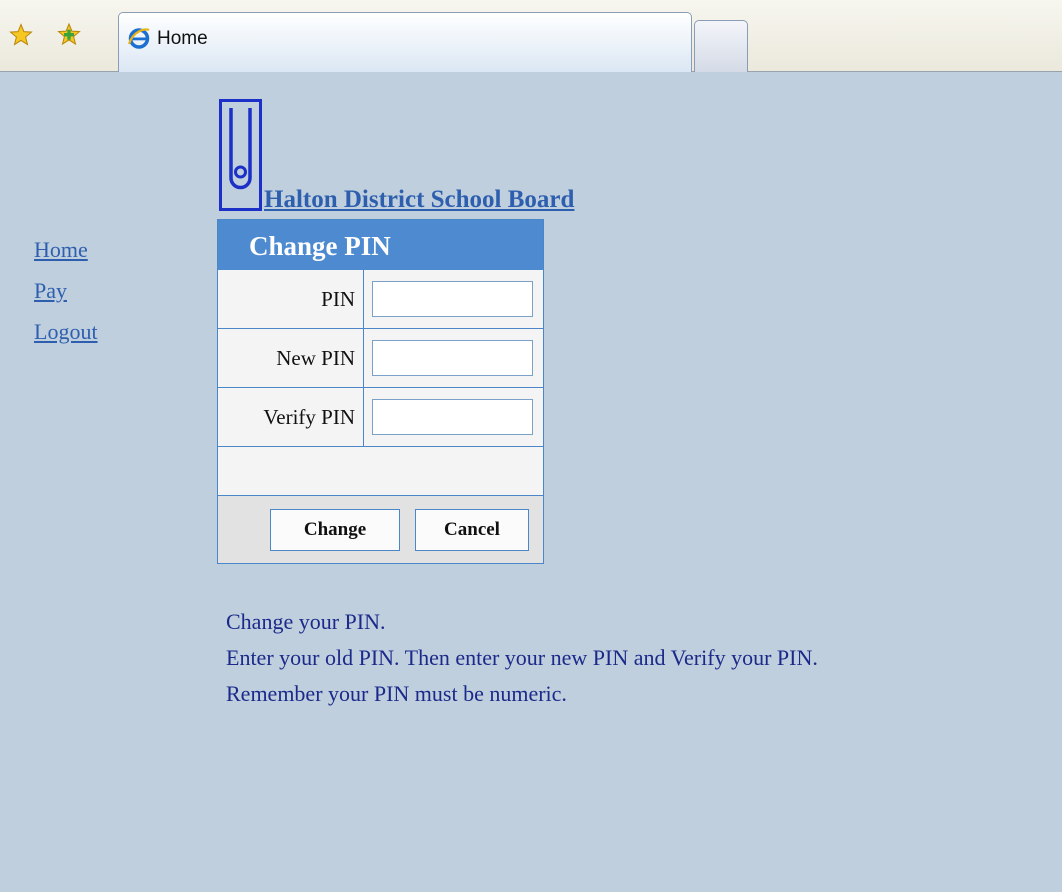 Image resolution: width=1062 pixels, height=892 pixels. Describe the element at coordinates (291, 417) in the screenshot. I see `verify-pin-label: Verify PIN` at that location.